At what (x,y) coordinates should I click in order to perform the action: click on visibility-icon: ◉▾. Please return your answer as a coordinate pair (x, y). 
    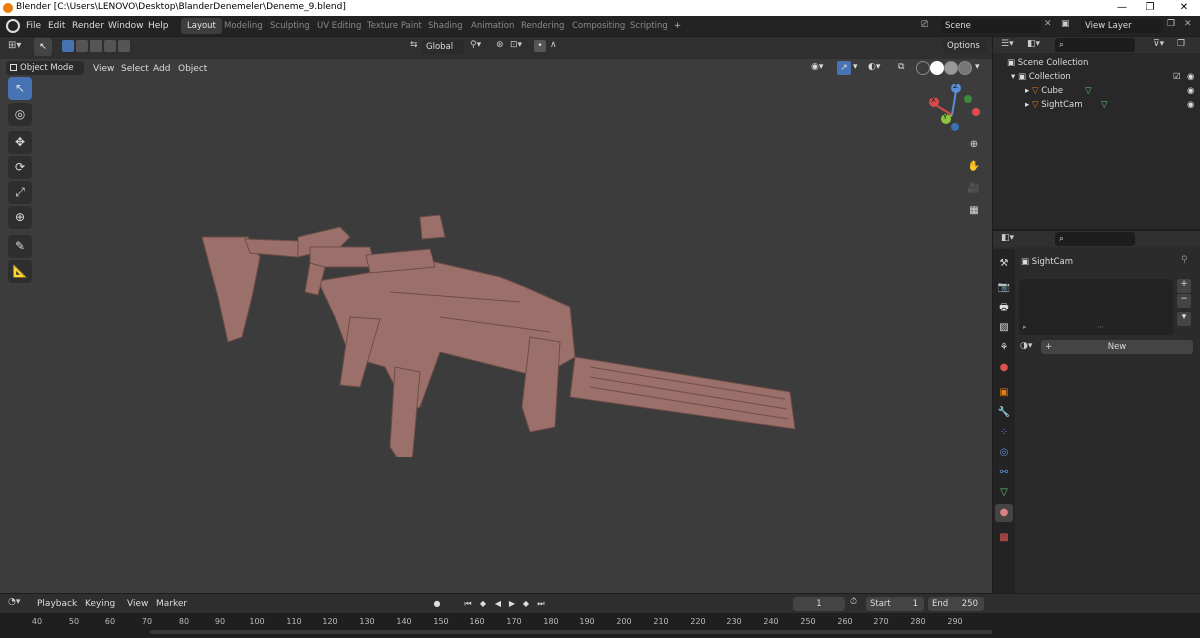
    Looking at the image, I should click on (817, 67).